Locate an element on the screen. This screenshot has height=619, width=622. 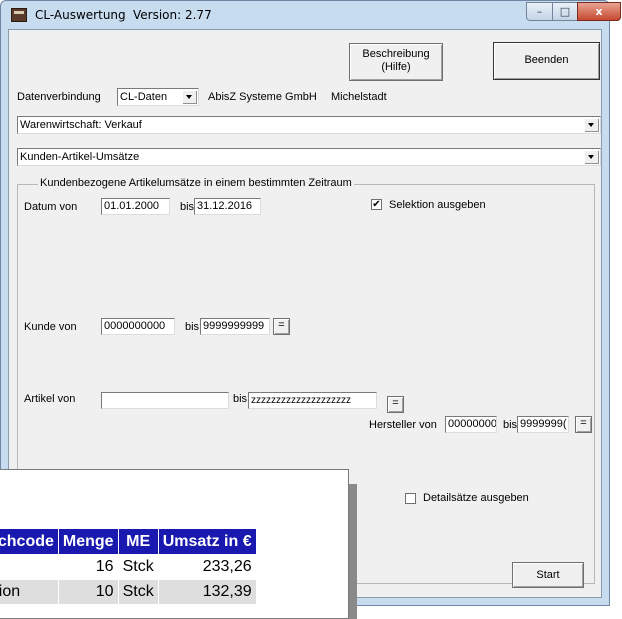
details-label: Detailsätze ausgeben is located at coordinates (476, 498).